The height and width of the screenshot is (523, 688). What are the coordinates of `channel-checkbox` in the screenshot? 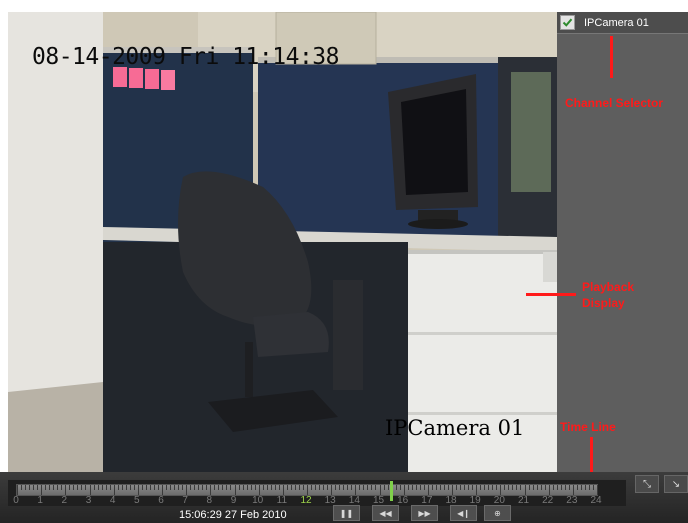 It's located at (567, 22).